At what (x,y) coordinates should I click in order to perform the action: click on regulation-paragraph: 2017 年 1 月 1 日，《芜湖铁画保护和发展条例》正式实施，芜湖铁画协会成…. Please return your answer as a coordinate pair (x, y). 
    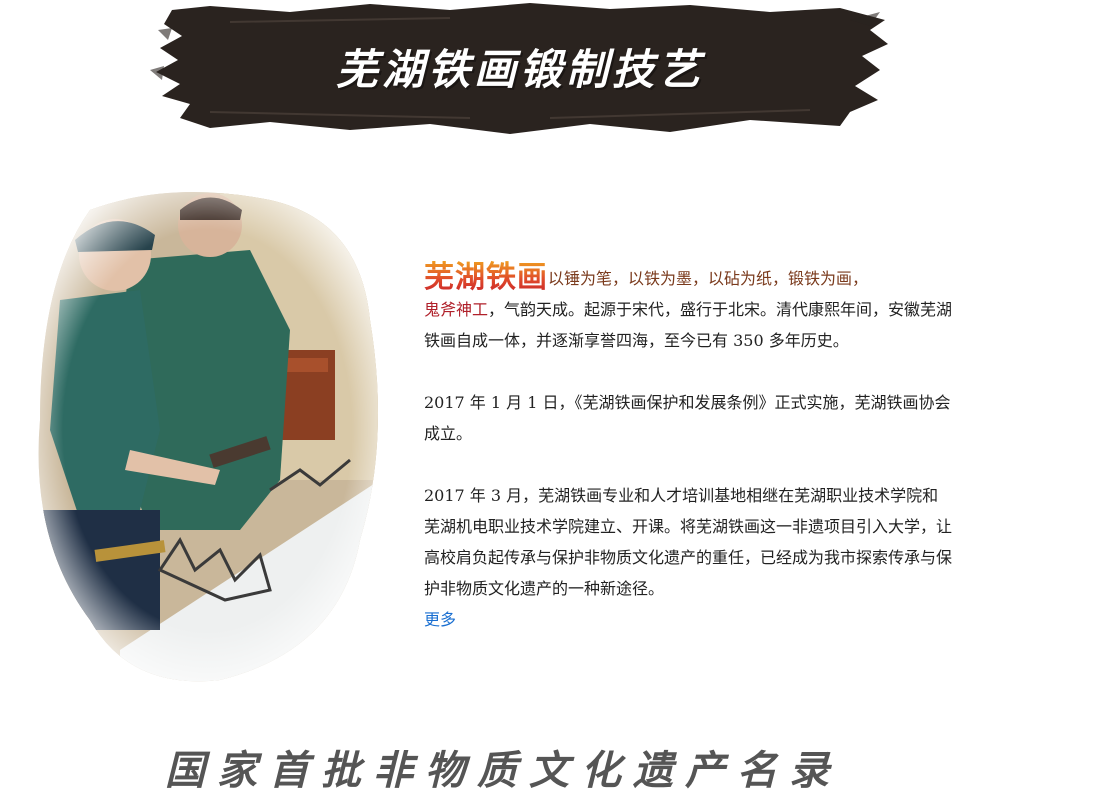
    Looking at the image, I should click on (687, 418).